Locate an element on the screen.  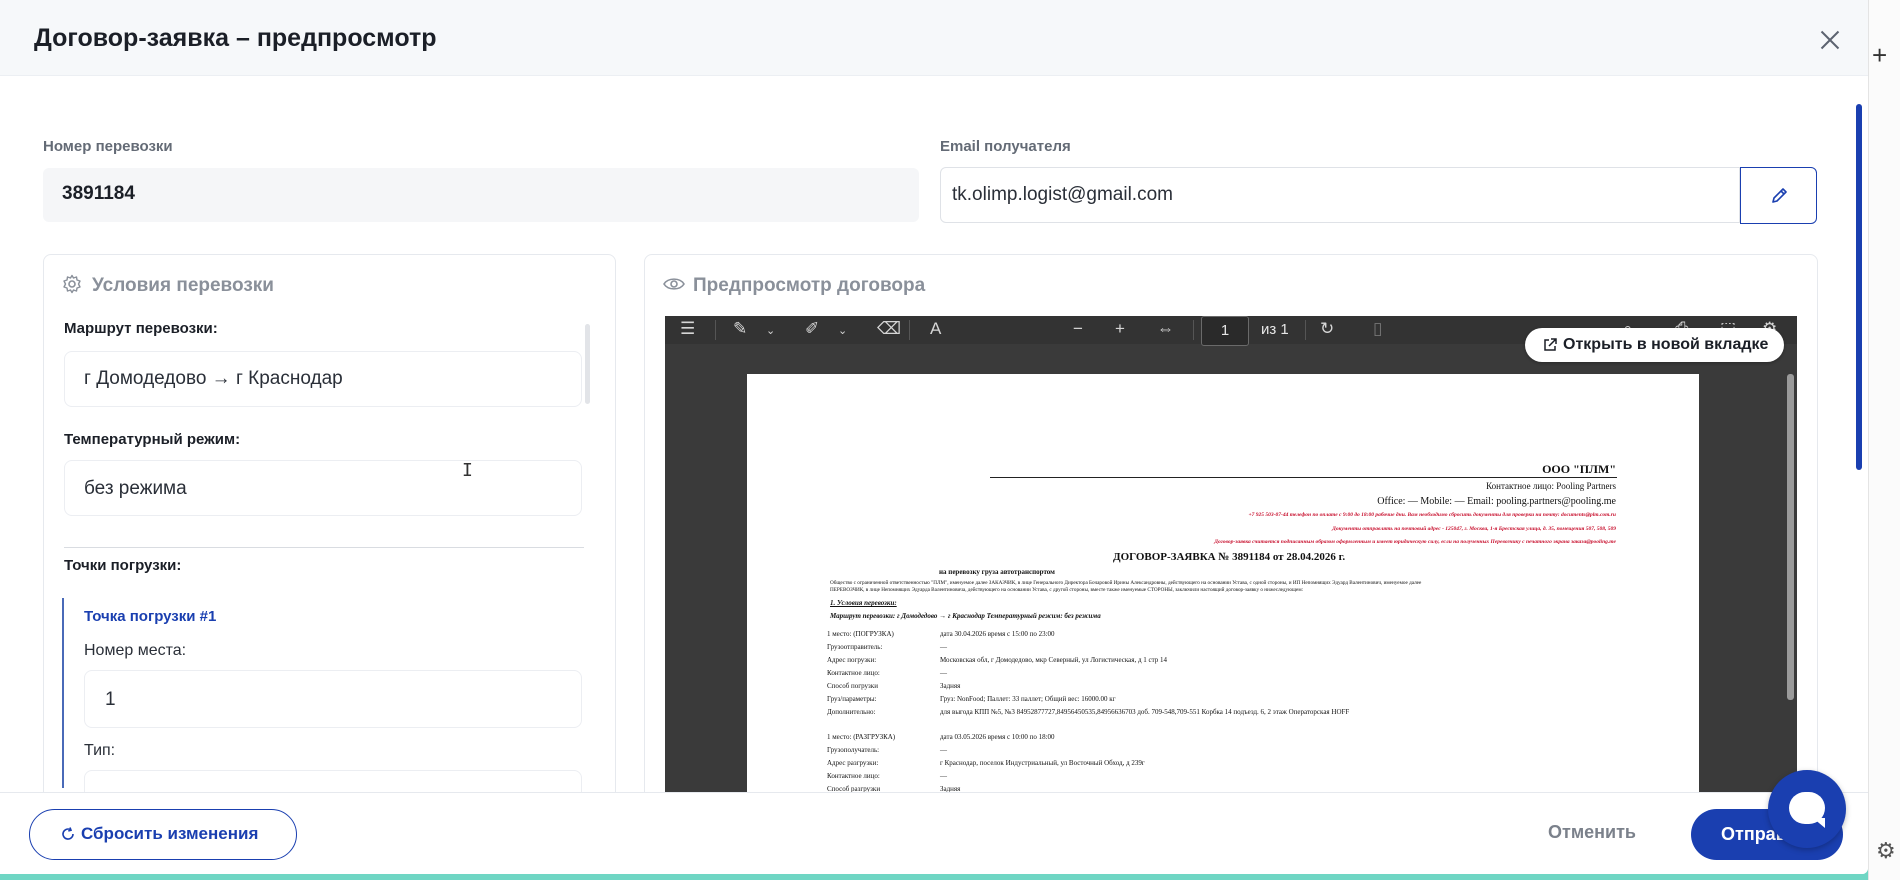
pdf-company: ООО "ПЛМ" is located at coordinates (1579, 469).